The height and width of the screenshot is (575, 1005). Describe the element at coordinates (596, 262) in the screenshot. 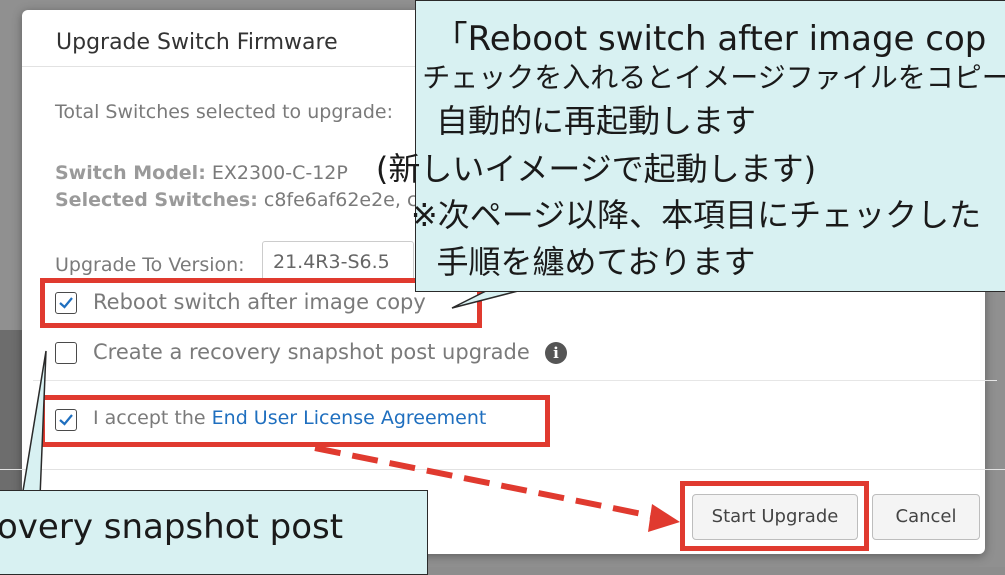

I see `callout-top-line-6: 手順を纏めております` at that location.